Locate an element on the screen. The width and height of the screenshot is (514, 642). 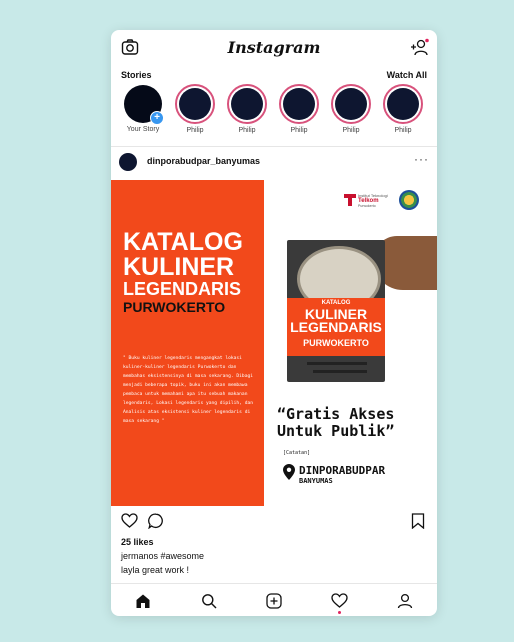
story-name: Your Story is located at coordinates (143, 129).